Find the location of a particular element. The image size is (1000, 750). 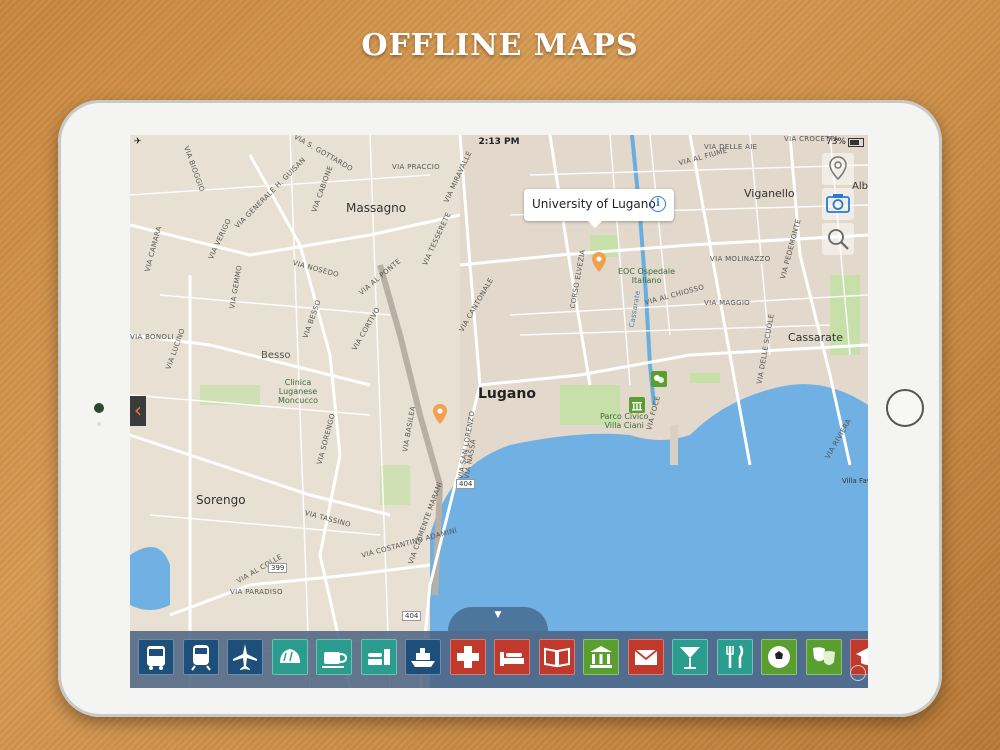

bus-category-button is located at coordinates (156, 657).